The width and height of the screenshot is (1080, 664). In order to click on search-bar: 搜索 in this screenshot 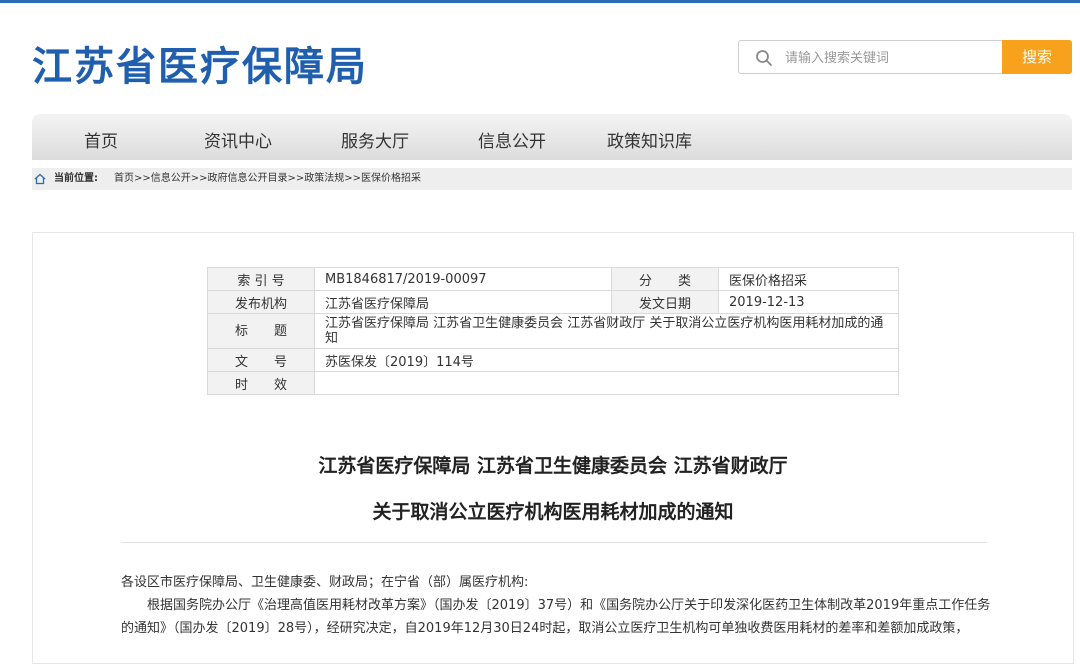, I will do `click(905, 57)`.